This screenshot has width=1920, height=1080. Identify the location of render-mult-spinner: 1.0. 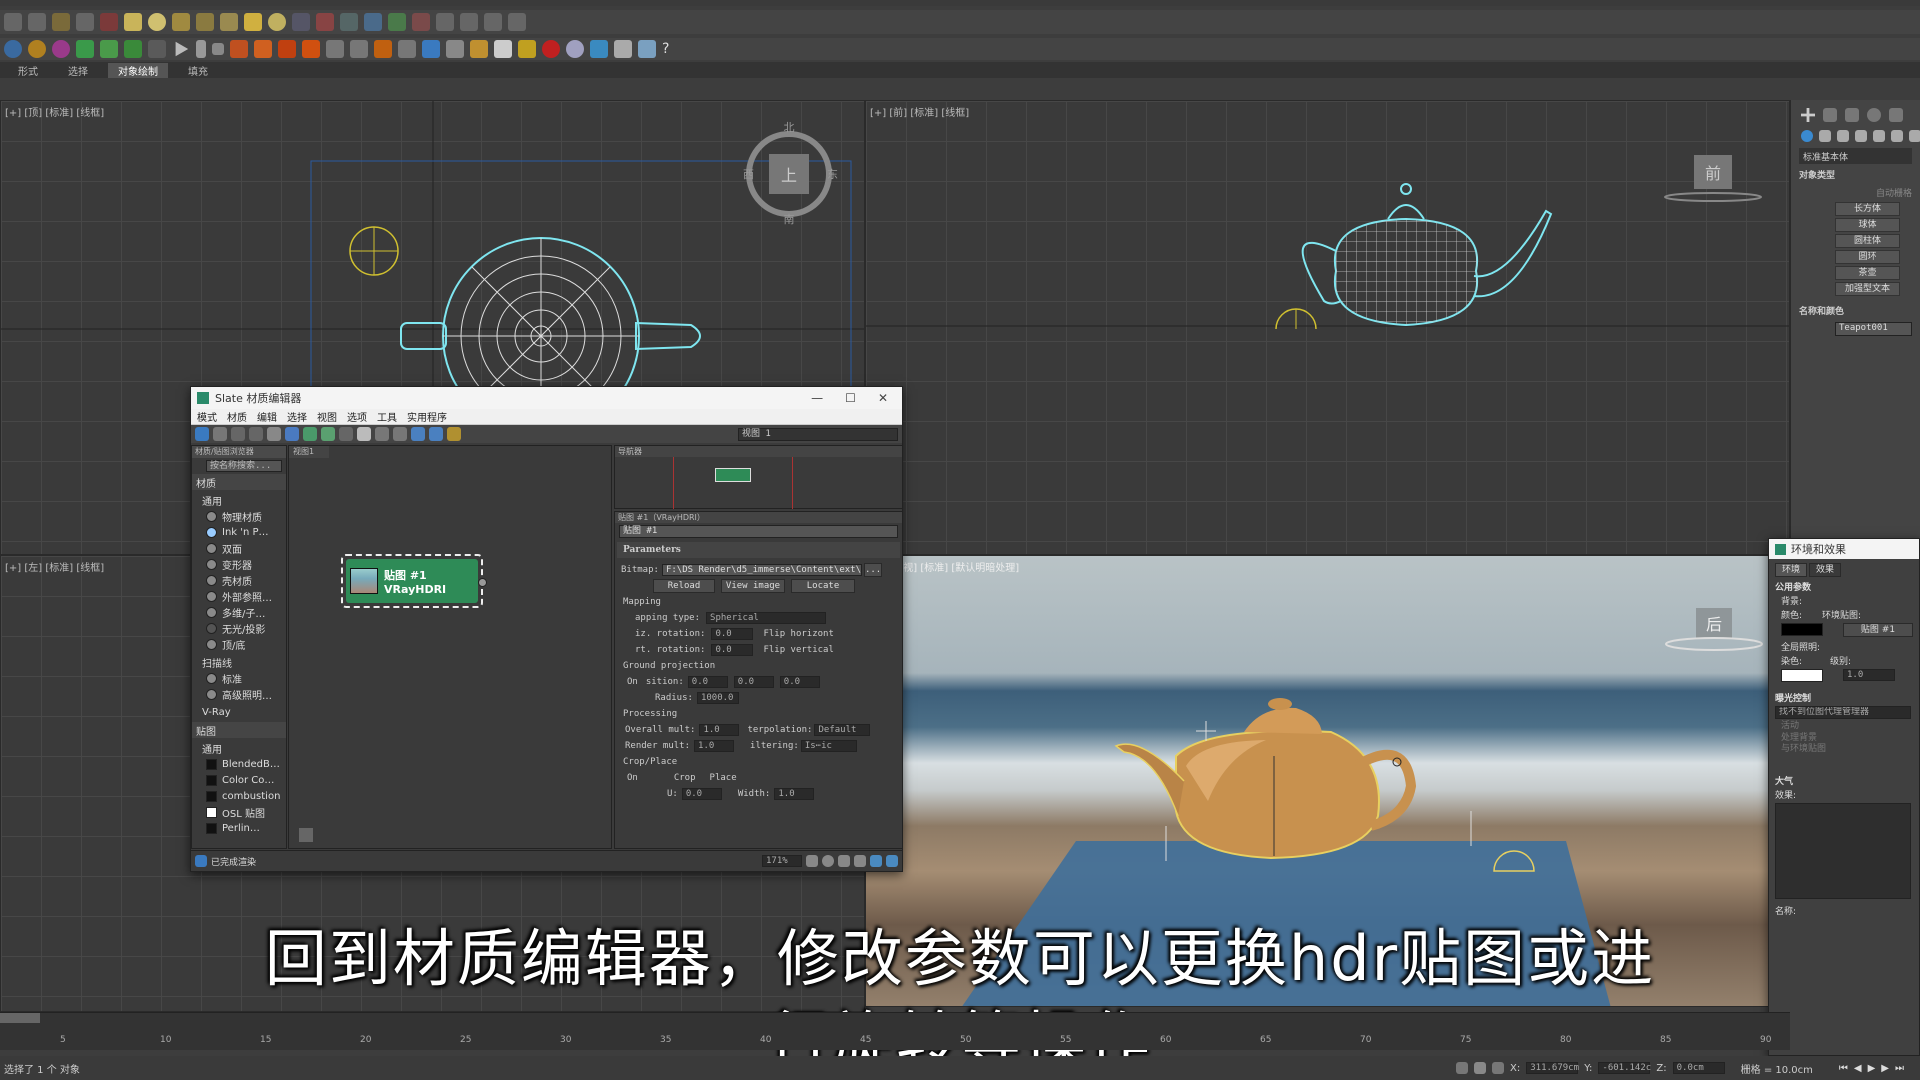
(714, 746).